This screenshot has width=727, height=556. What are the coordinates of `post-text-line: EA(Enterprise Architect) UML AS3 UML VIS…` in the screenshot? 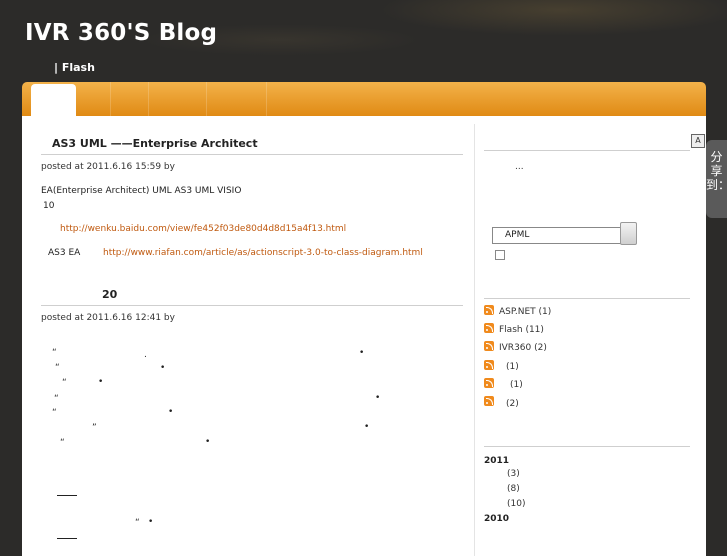 It's located at (141, 191).